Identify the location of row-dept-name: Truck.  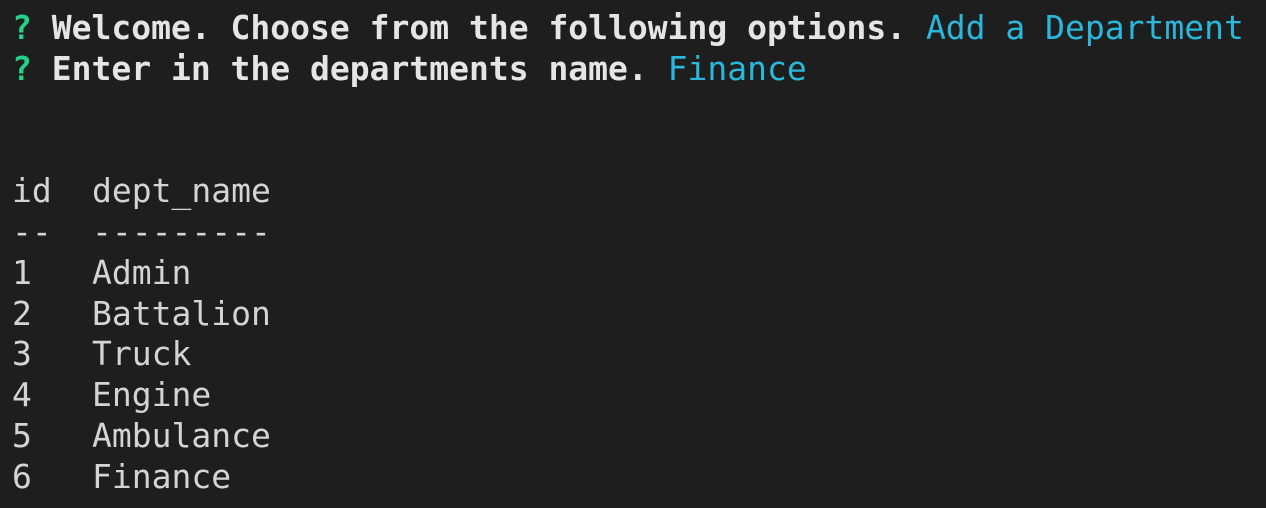
(142, 354).